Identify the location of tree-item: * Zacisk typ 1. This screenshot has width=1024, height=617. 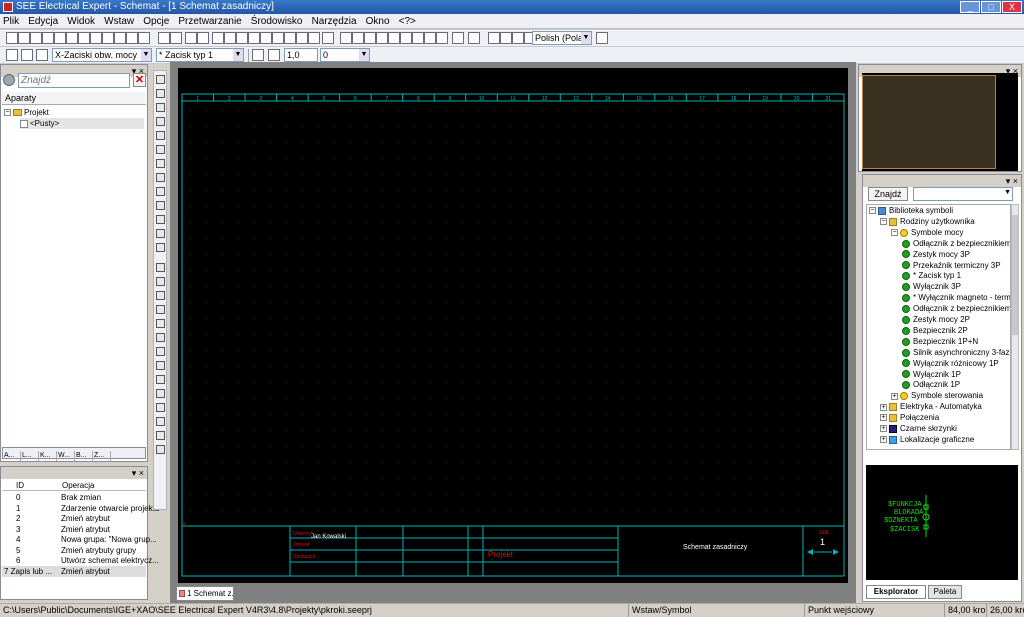
(931, 275).